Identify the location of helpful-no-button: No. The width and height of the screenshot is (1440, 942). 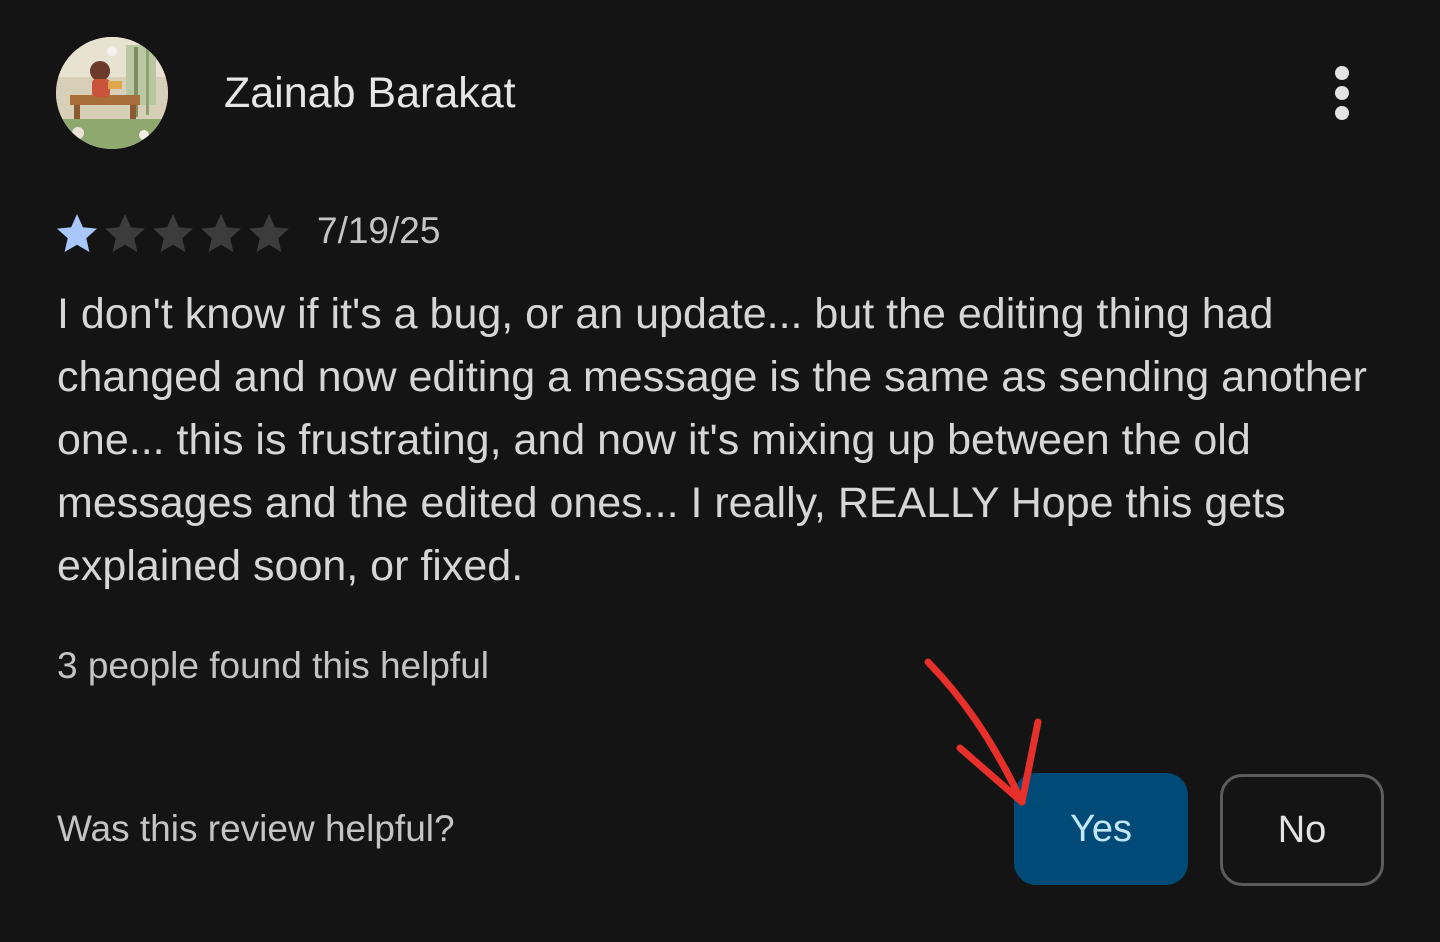
(1302, 830).